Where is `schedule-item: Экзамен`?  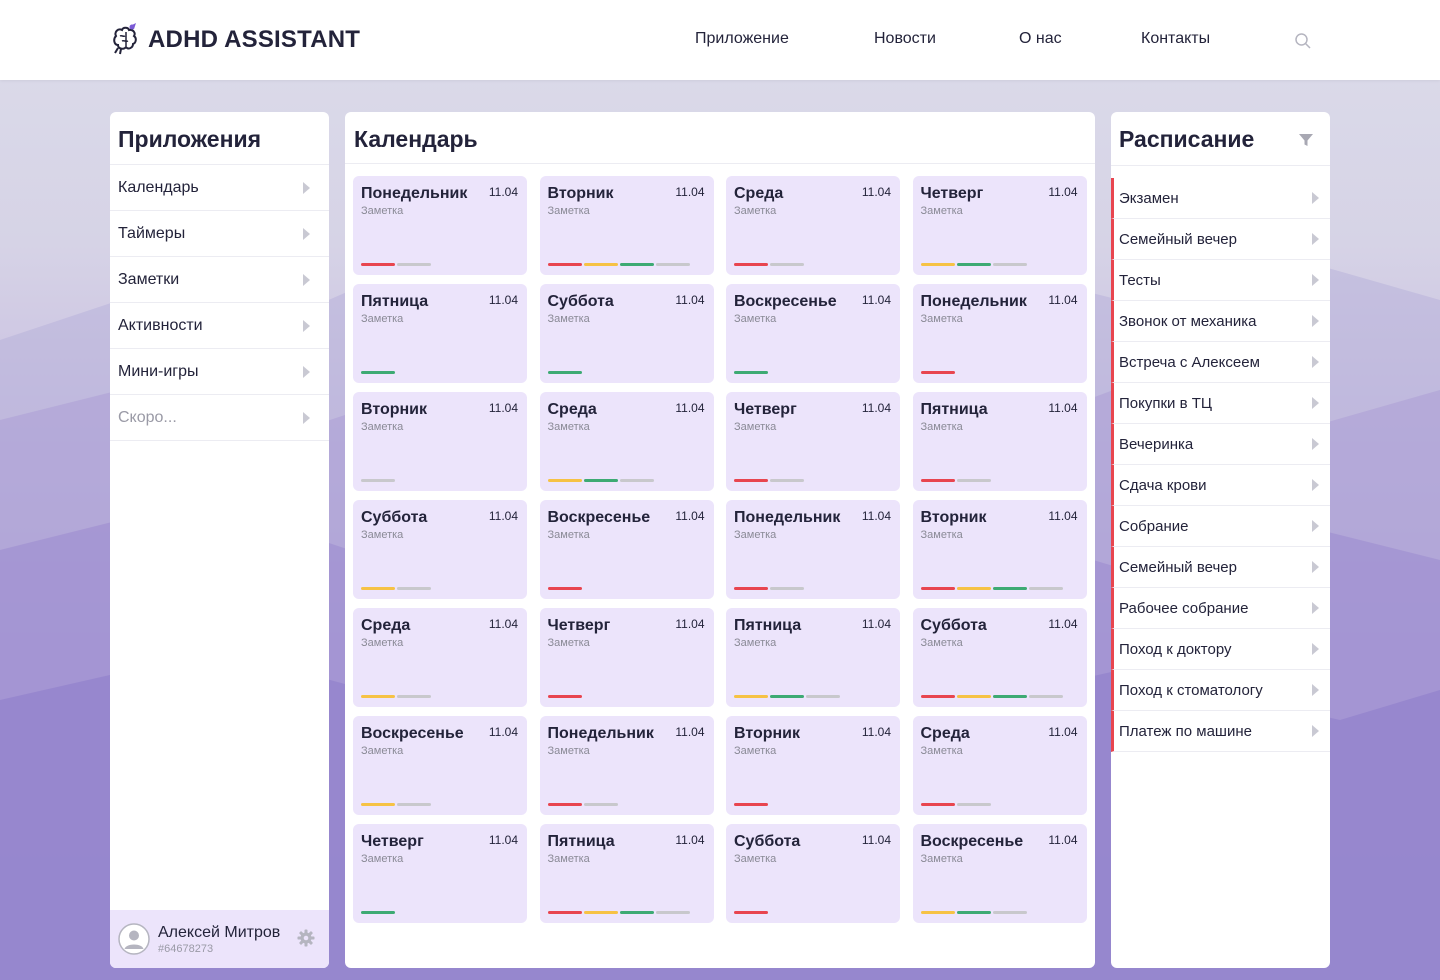 schedule-item: Экзамен is located at coordinates (1220, 198).